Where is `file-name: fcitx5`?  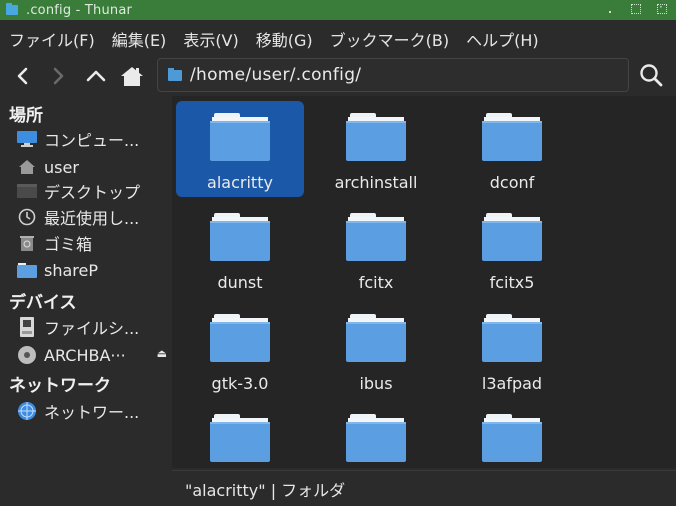
file-name: fcitx5 is located at coordinates (512, 282).